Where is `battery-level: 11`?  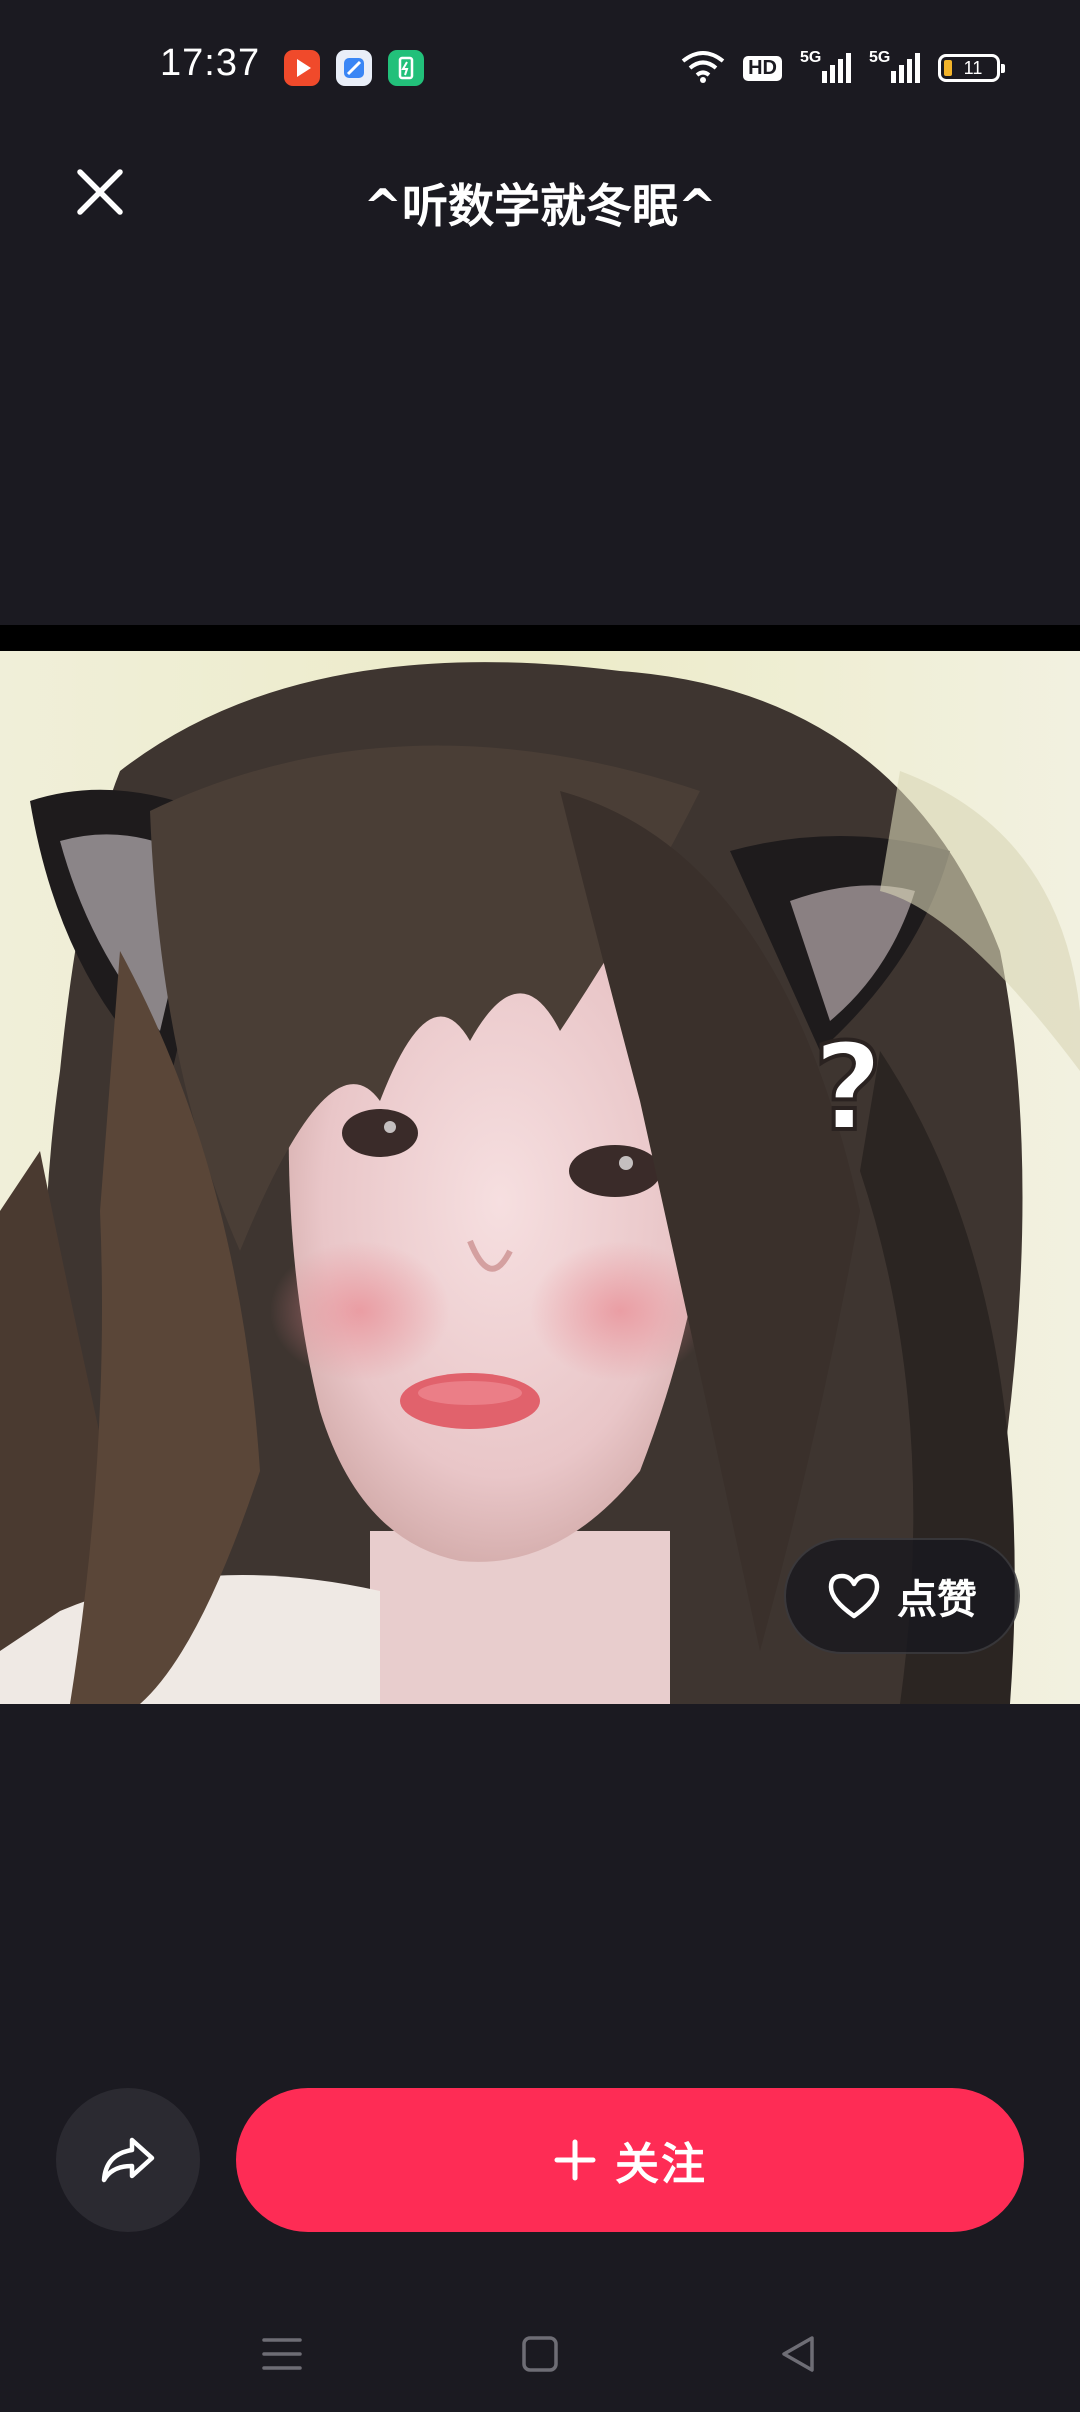 battery-level: 11 is located at coordinates (973, 67).